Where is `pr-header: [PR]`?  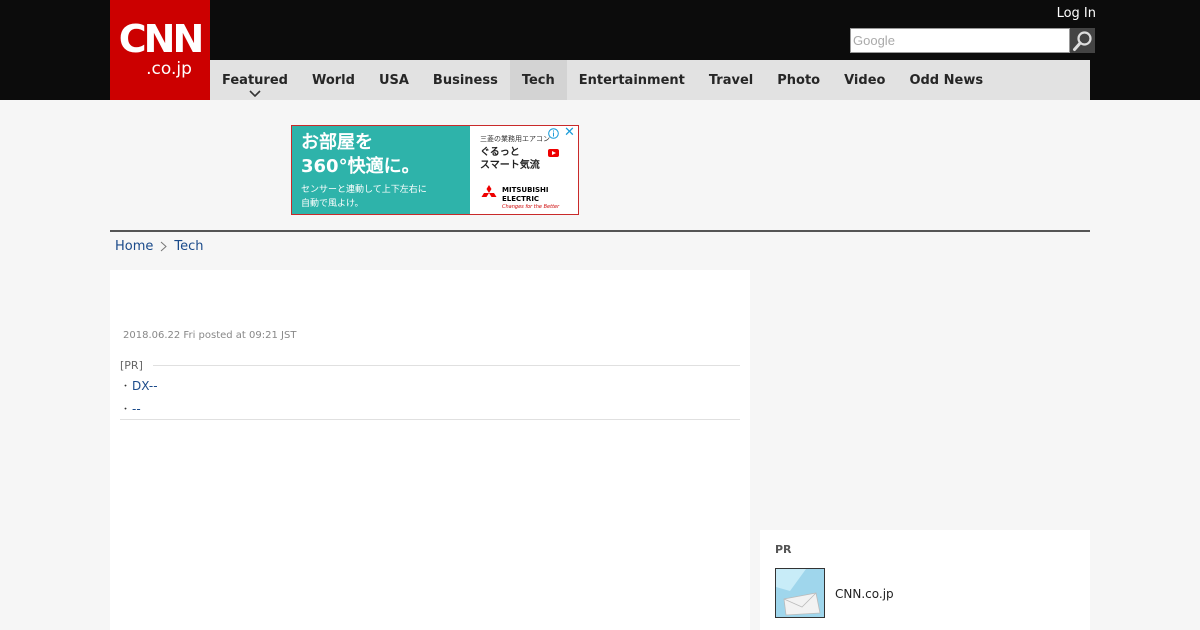 pr-header: [PR] is located at coordinates (430, 365).